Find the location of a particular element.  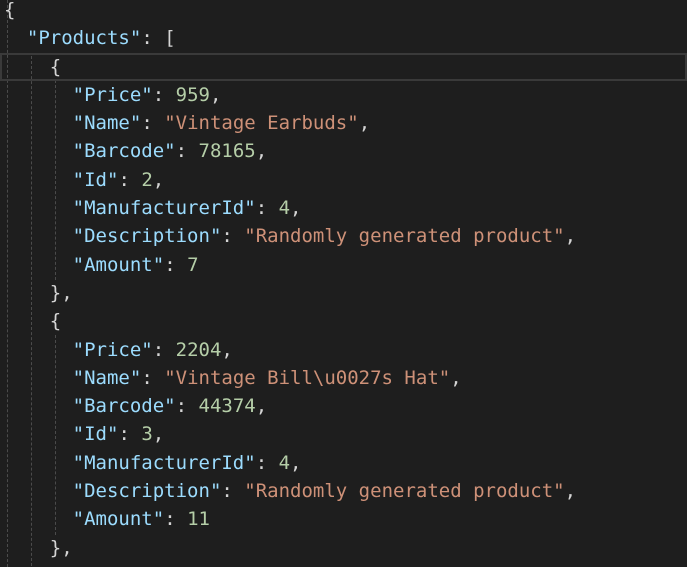

code-line: "Name": "Vintage Bill\u0027s Hat", is located at coordinates (343, 378).